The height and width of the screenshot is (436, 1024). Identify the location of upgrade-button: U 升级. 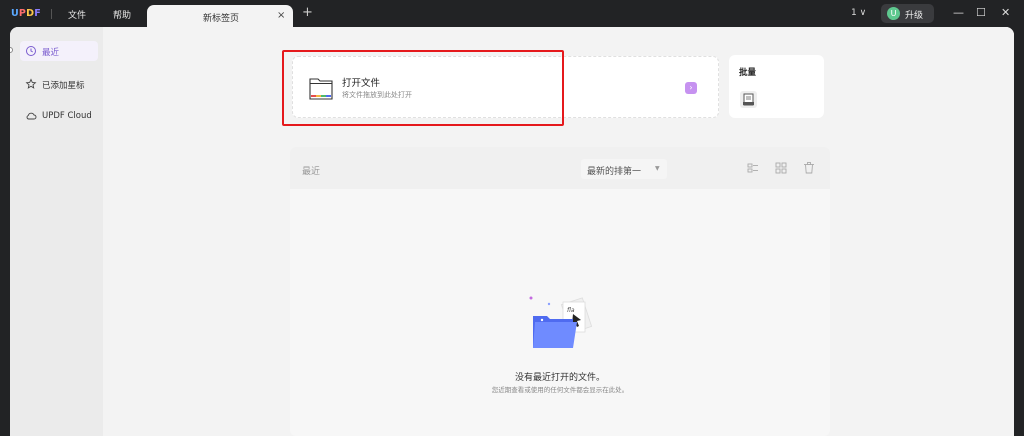
(907, 13).